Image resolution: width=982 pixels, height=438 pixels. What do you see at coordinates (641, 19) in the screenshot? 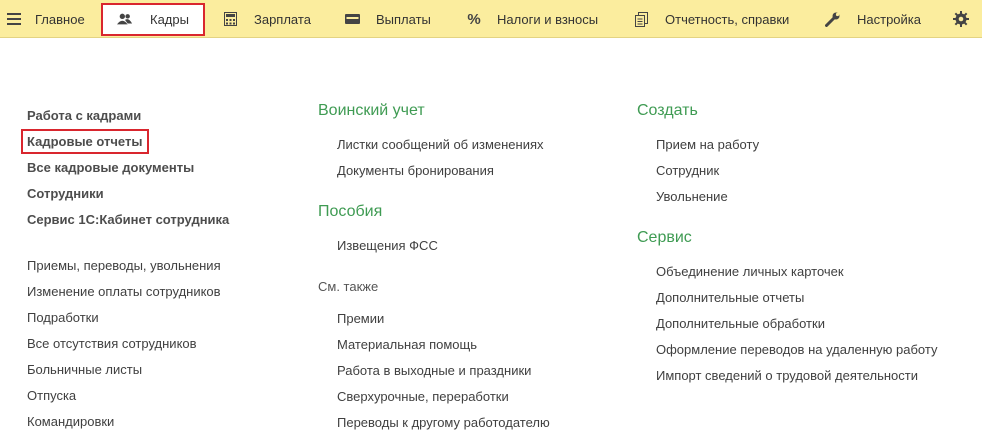
I see `documents-icon` at bounding box center [641, 19].